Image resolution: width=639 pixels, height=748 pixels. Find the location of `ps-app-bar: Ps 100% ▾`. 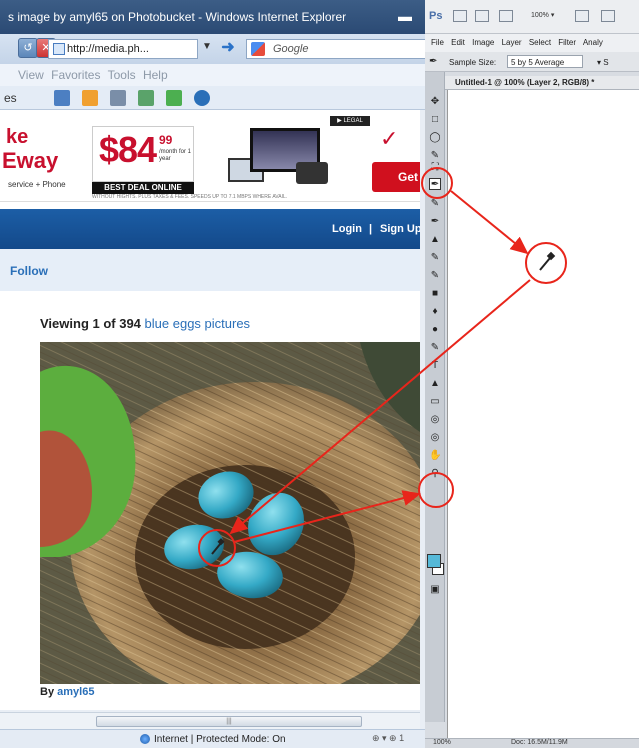

ps-app-bar: Ps 100% ▾ is located at coordinates (532, 17).